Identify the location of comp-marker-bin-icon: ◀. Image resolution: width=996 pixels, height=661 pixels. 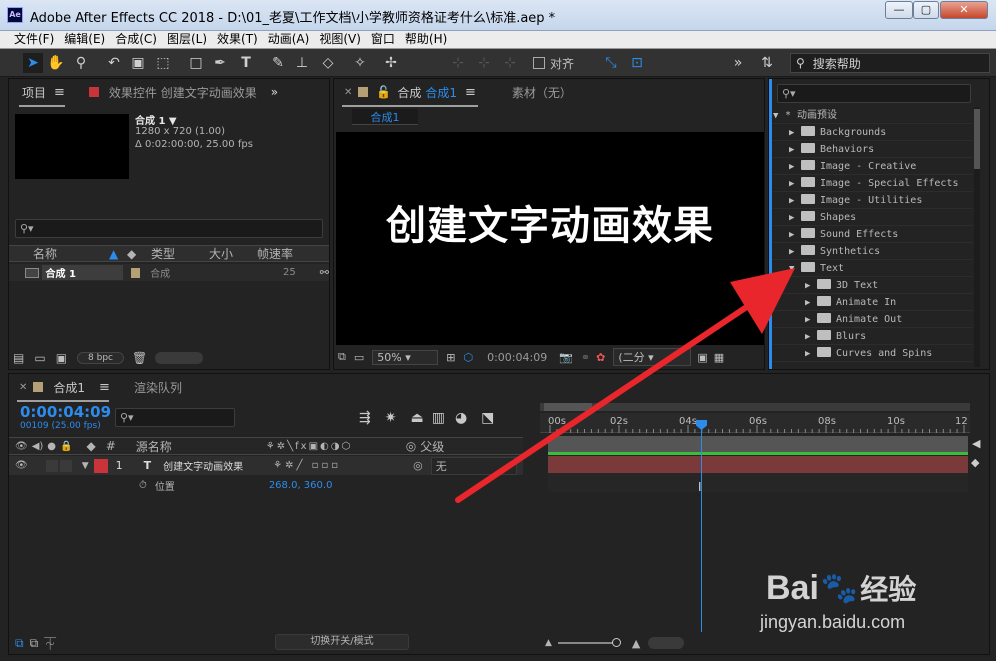
(976, 443).